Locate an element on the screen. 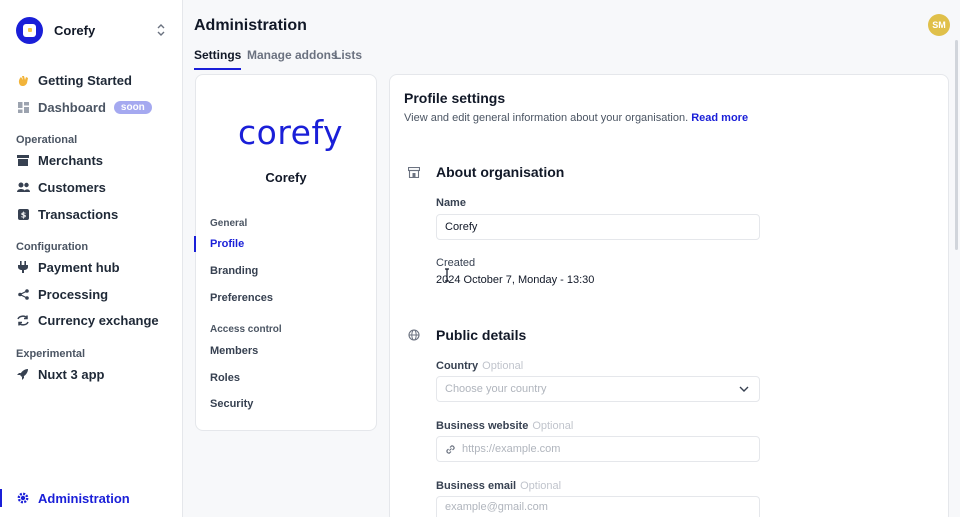 The height and width of the screenshot is (517, 960). chevron-up-down-icon is located at coordinates (161, 30).